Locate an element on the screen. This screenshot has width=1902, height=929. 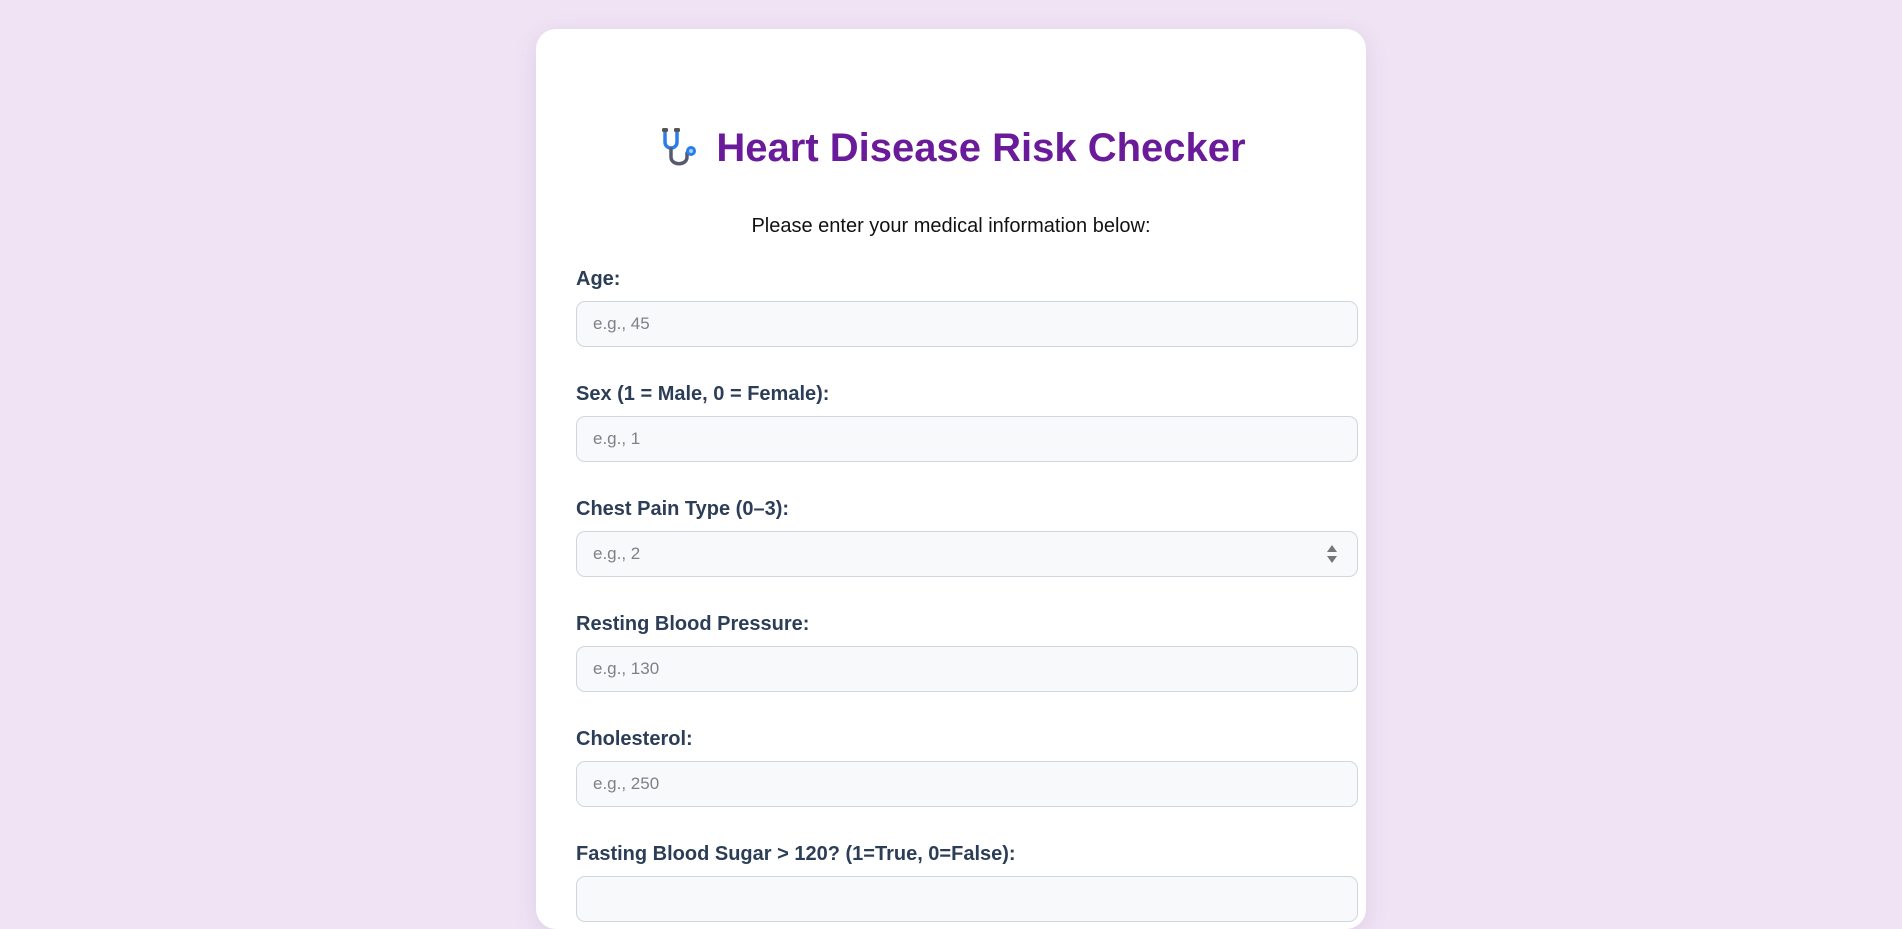
chest-pain-type-input is located at coordinates (967, 554).